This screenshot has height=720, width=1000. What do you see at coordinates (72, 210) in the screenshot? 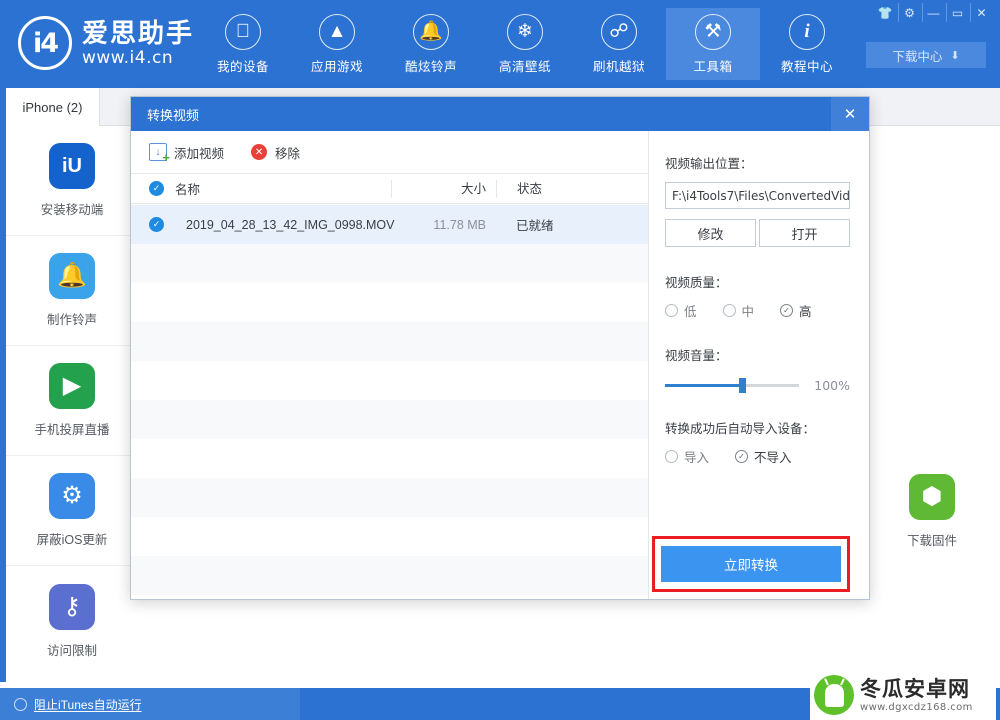
I see `sidebar-item-label: 安装移动端` at bounding box center [72, 210].